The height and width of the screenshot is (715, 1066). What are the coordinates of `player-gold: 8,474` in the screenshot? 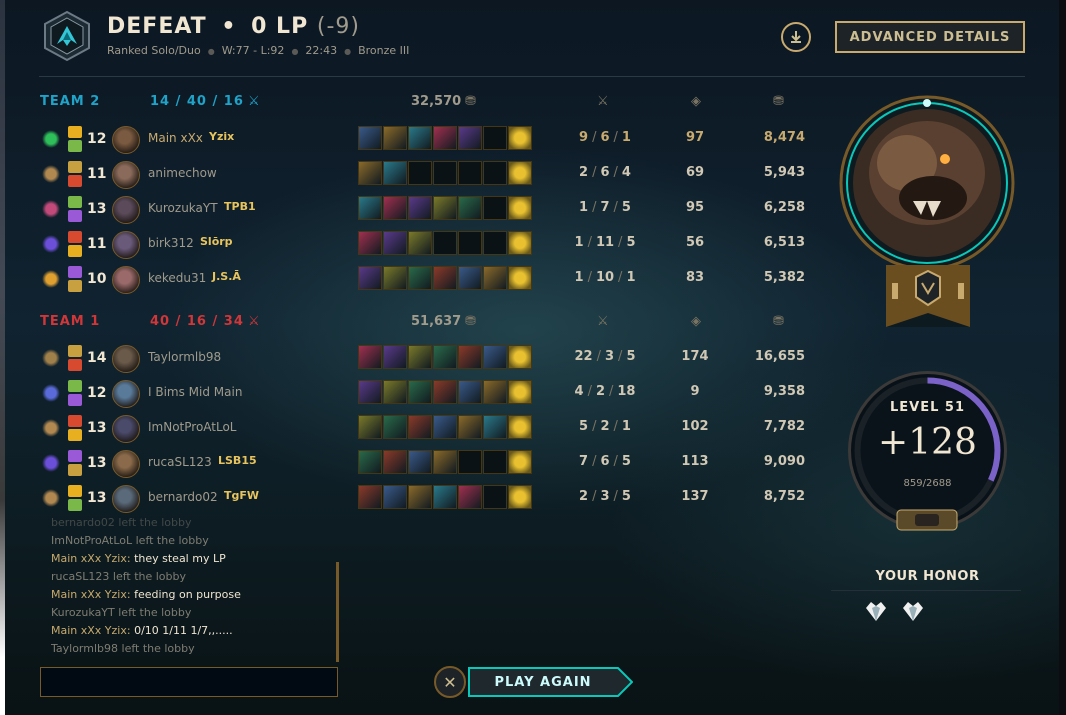 It's located at (784, 137).